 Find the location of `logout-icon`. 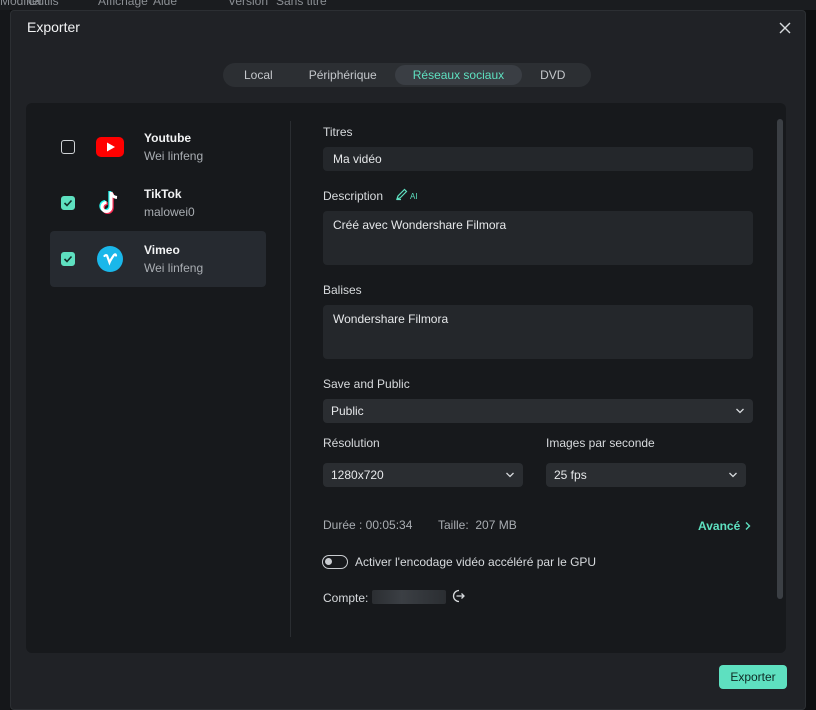

logout-icon is located at coordinates (458, 596).